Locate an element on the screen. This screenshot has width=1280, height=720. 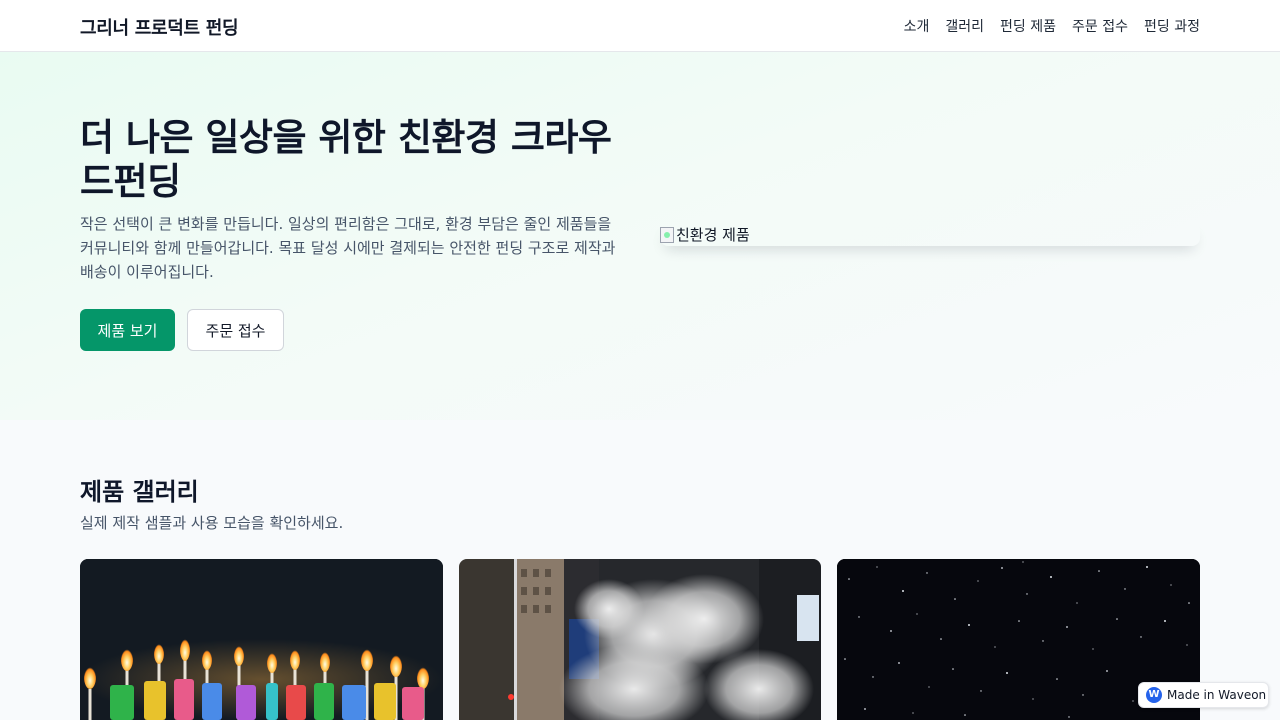
waveon-logo-icon: W is located at coordinates (1154, 695).